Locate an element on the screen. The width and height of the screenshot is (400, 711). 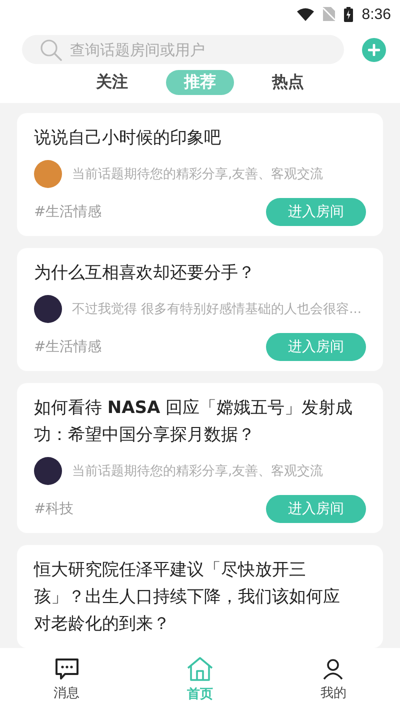
topic-title: 说说自己小时候的印象吧 is located at coordinates (128, 138).